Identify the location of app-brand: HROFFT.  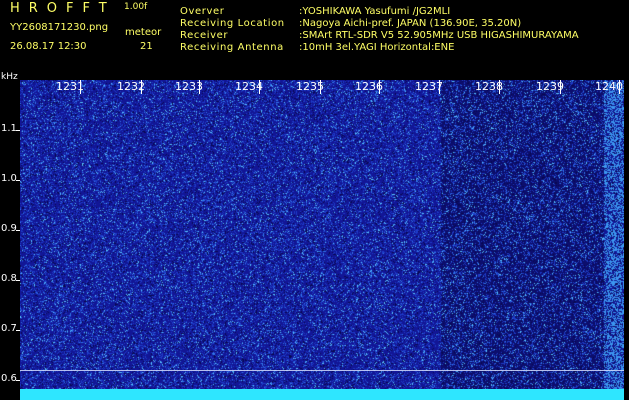
(63, 8).